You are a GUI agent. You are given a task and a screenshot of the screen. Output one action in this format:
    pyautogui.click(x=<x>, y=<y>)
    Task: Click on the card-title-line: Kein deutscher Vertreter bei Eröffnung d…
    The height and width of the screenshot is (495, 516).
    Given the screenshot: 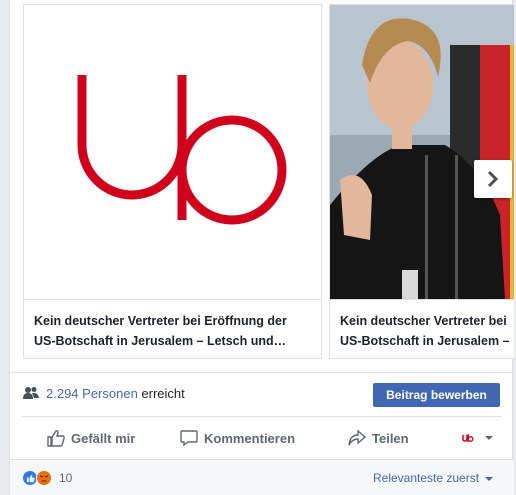 What is the action you would take?
    pyautogui.click(x=160, y=321)
    